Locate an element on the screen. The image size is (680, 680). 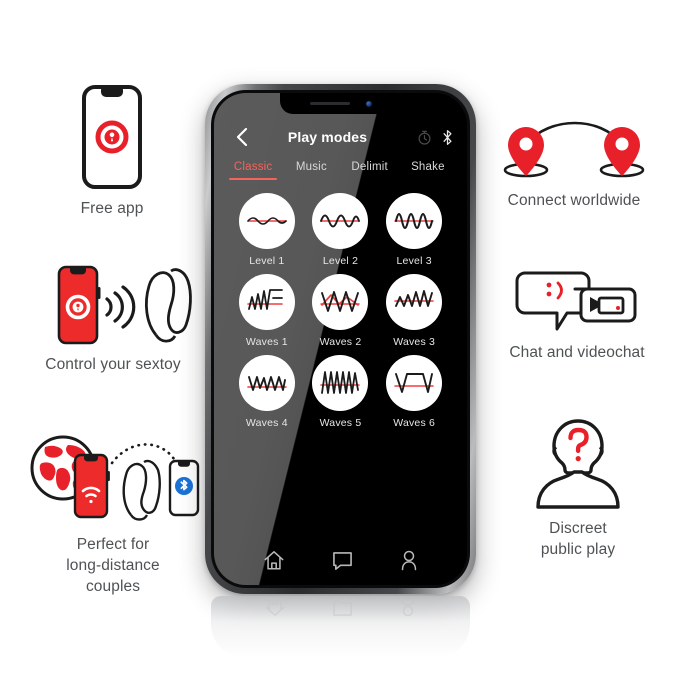
nav-home-button is located at coordinates (274, 560).